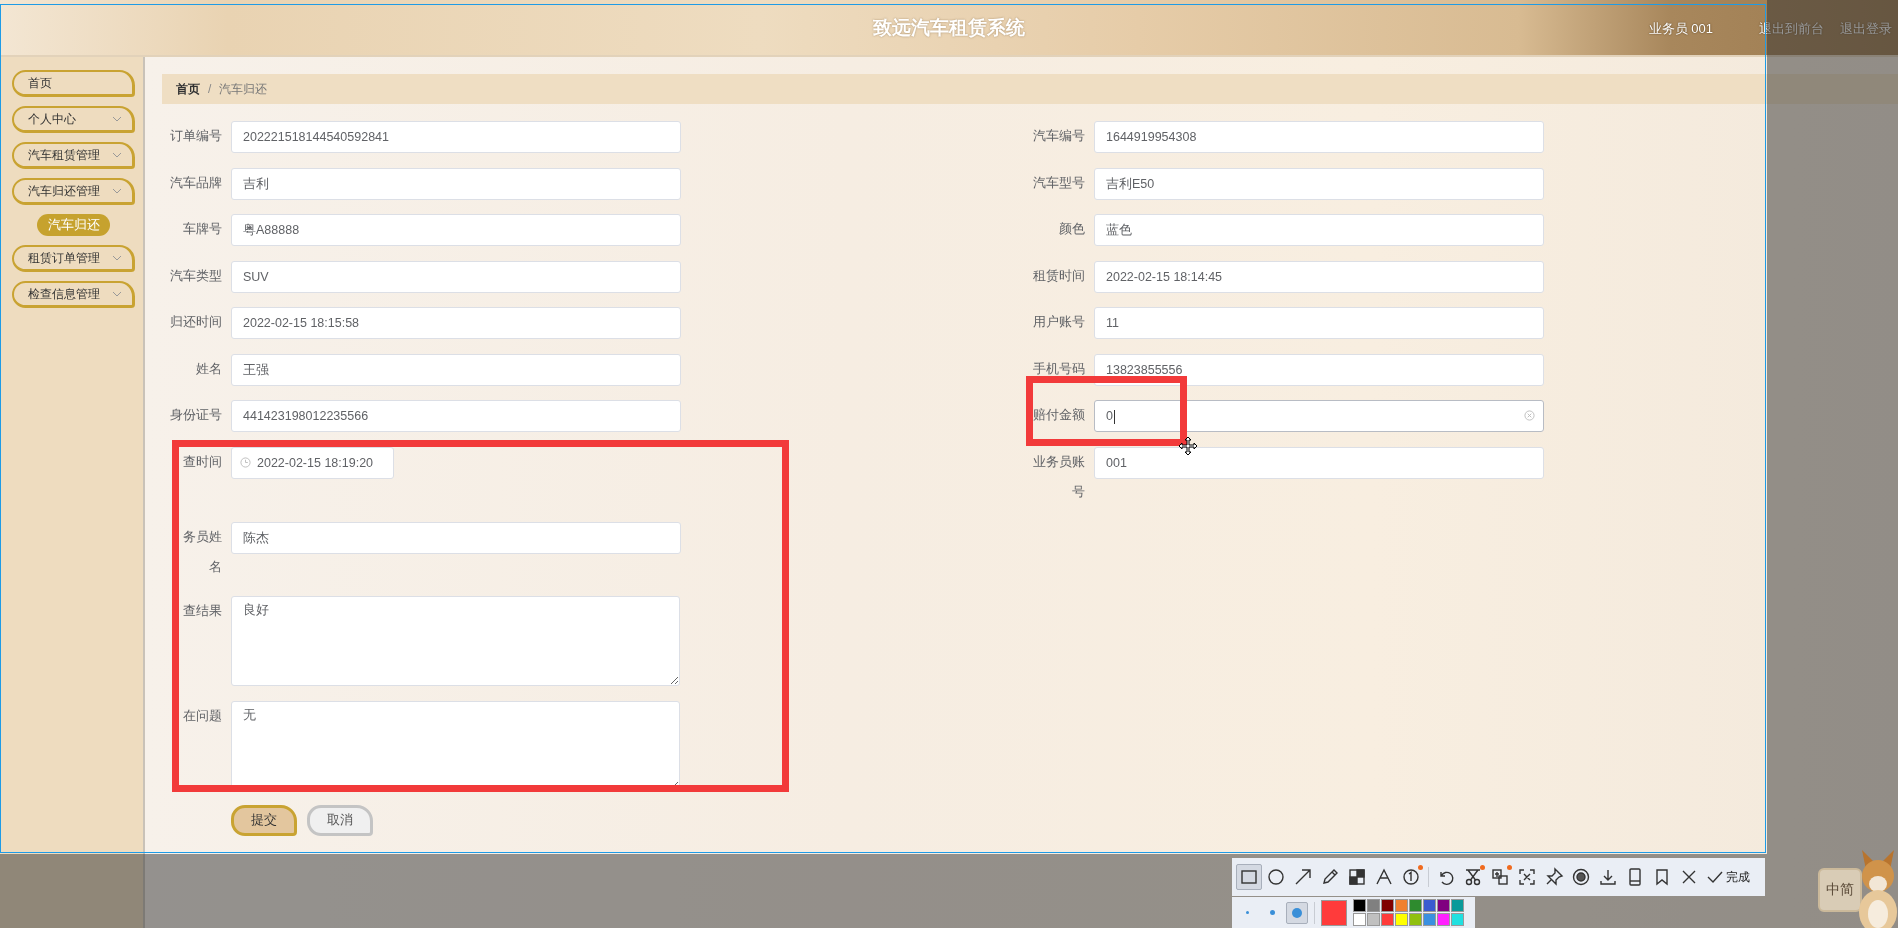 Image resolution: width=1898 pixels, height=928 pixels. Describe the element at coordinates (1727, 877) in the screenshot. I see `done-button: 完成` at that location.